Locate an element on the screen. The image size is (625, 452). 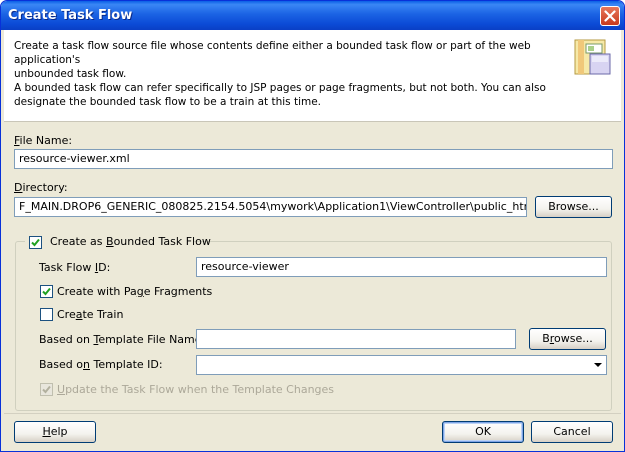
bounded-task-flow-checkbox is located at coordinates (35, 242).